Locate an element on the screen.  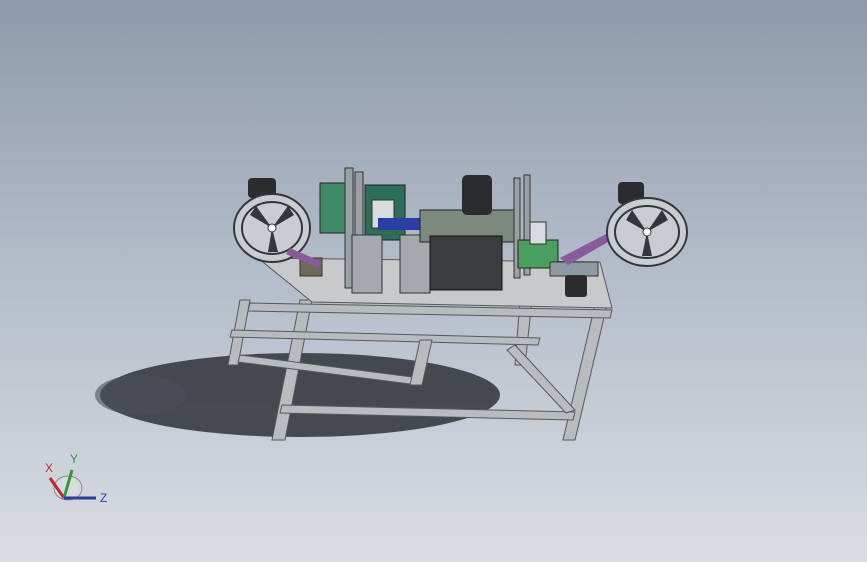
center-motor-box is located at coordinates (475, 232).